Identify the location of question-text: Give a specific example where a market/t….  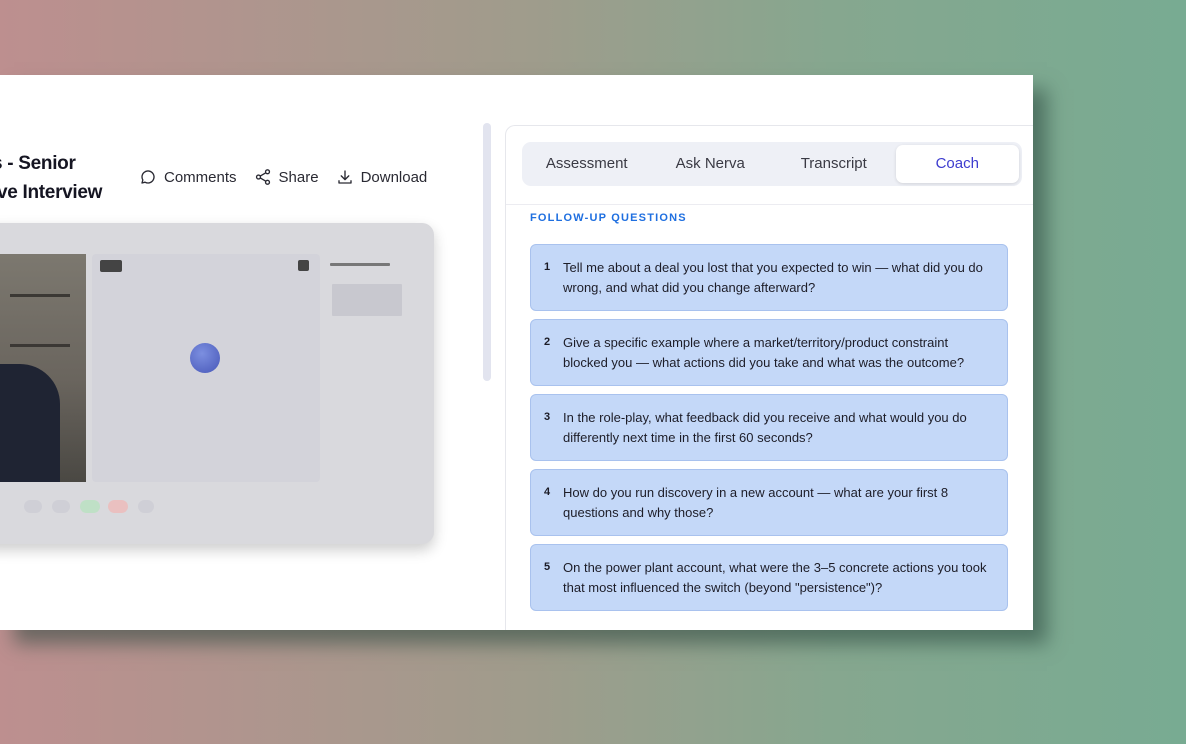
(764, 352).